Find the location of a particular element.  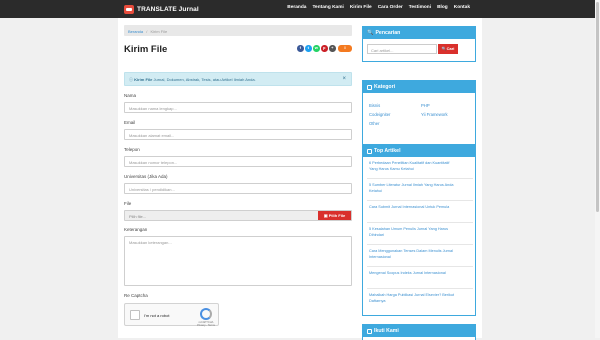

kategori-php: PHP is located at coordinates (425, 105).